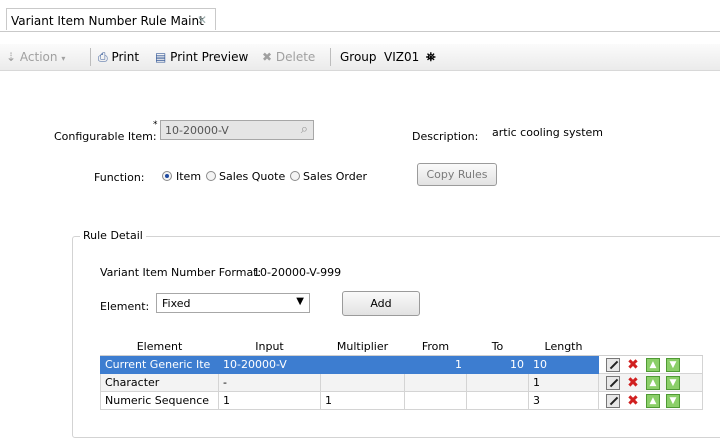 The width and height of the screenshot is (720, 438). Describe the element at coordinates (197, 130) in the screenshot. I see `configurable-item-value: 10-20000-V` at that location.